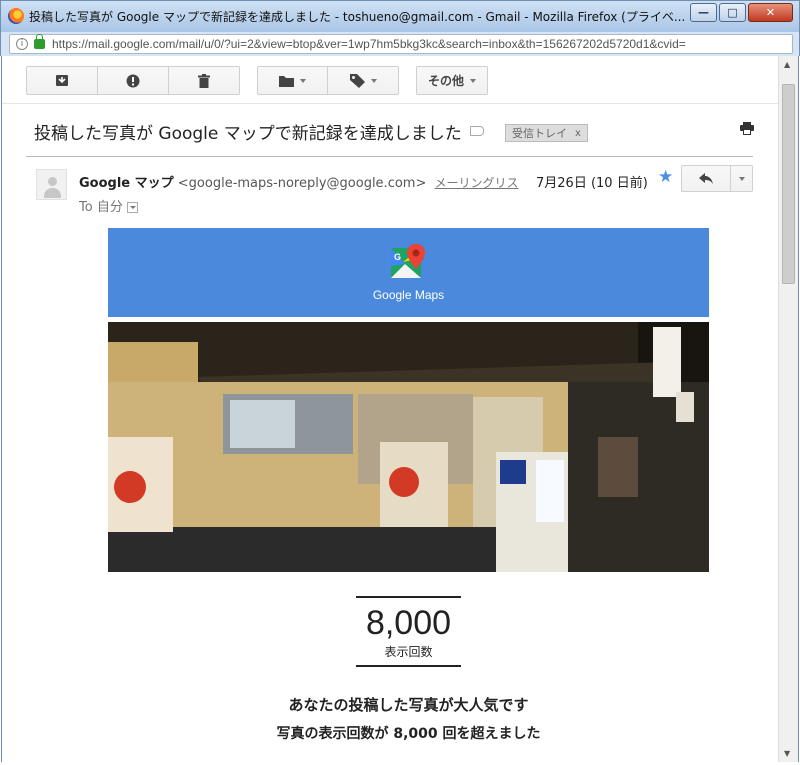 The height and width of the screenshot is (765, 800). What do you see at coordinates (101, 207) in the screenshot?
I see `recipient-text: To 自分` at bounding box center [101, 207].